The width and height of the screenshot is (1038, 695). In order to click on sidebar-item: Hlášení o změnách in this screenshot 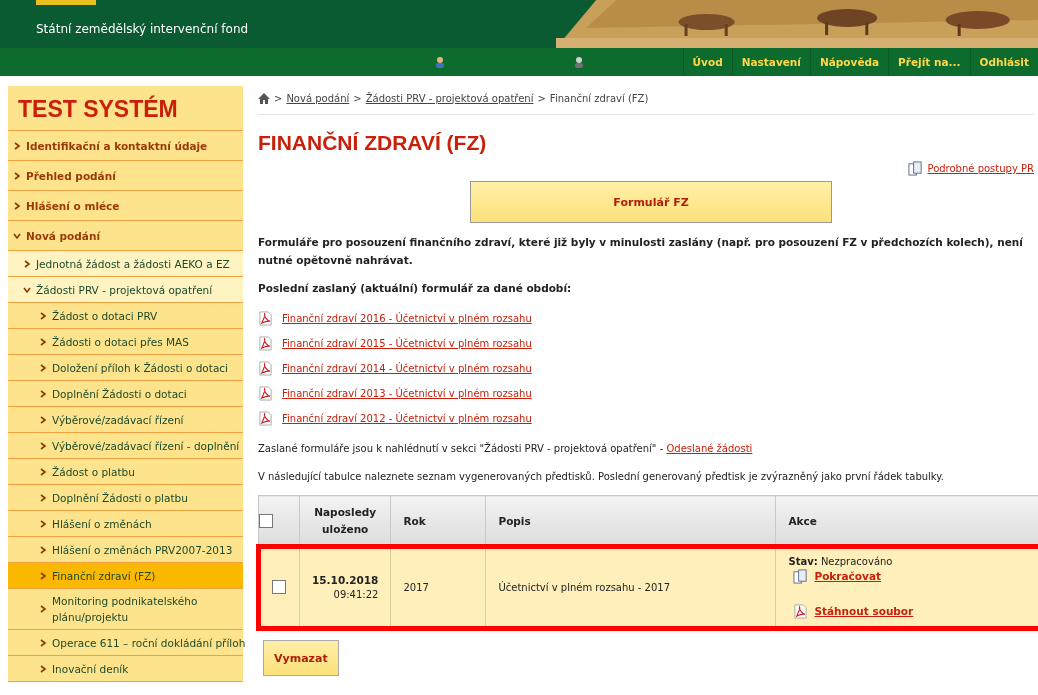, I will do `click(125, 524)`.